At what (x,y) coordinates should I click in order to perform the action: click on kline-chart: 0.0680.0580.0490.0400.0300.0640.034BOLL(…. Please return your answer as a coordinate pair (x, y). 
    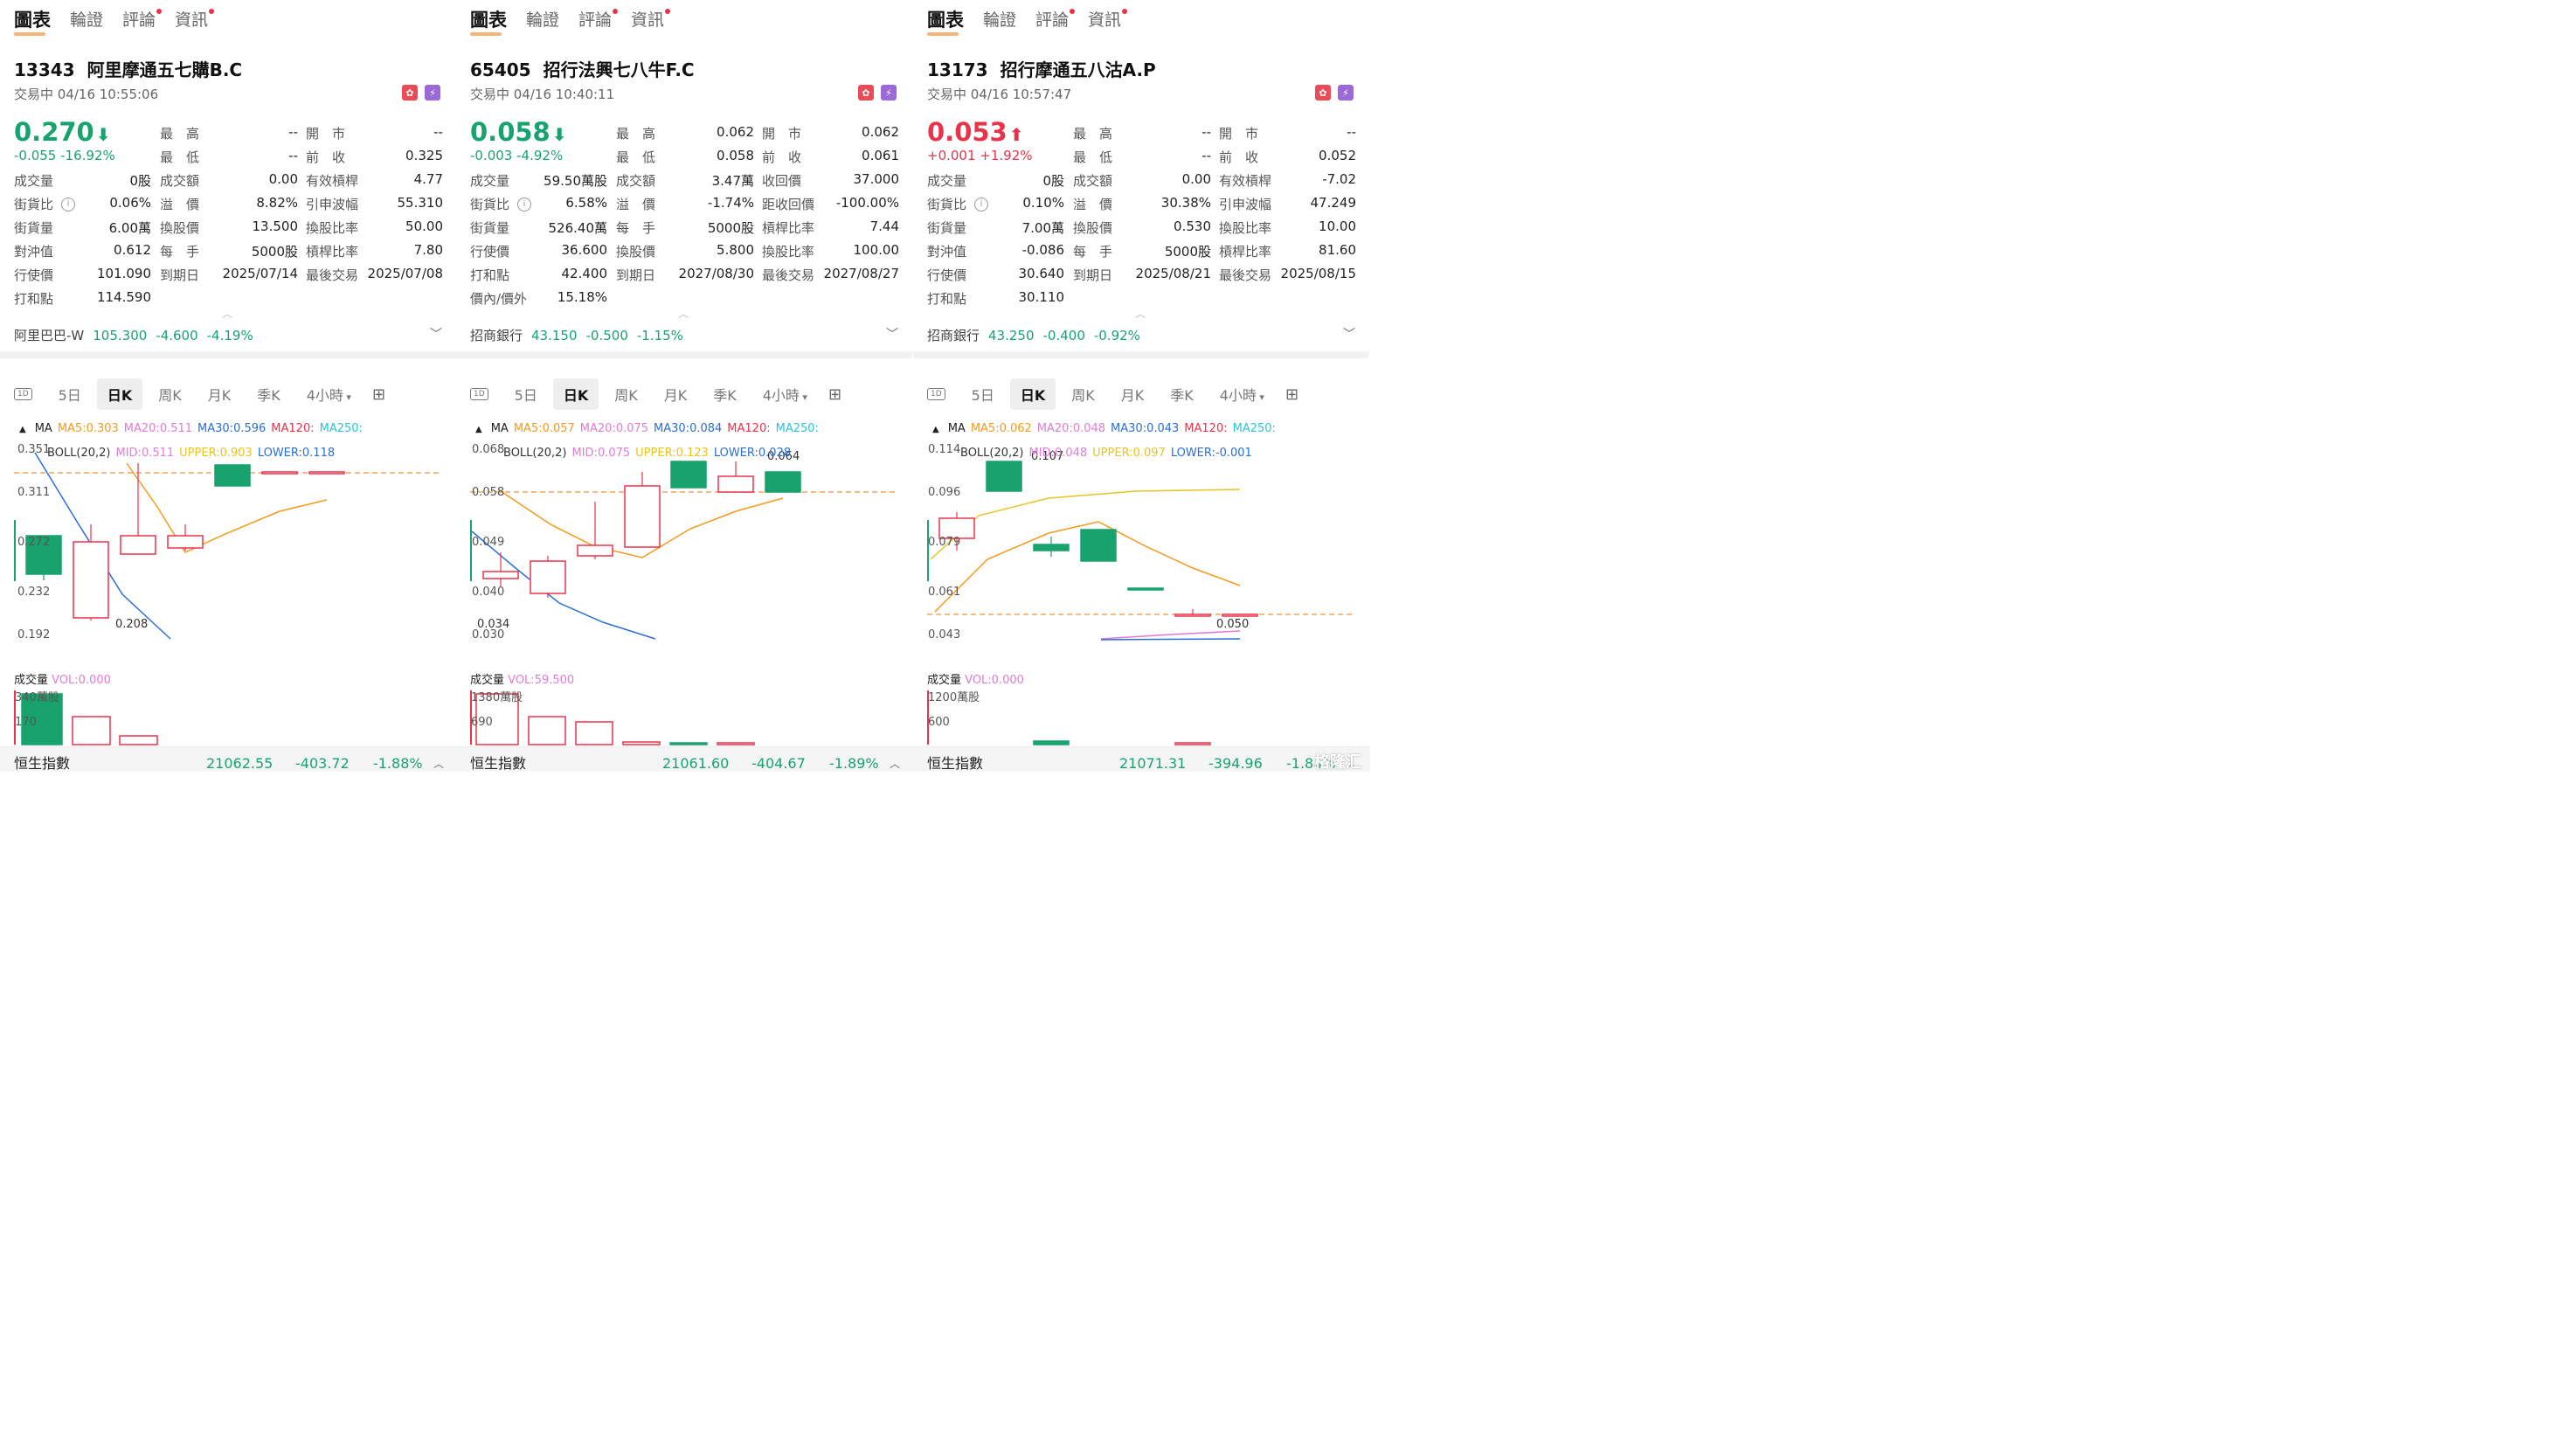
    Looking at the image, I should click on (684, 594).